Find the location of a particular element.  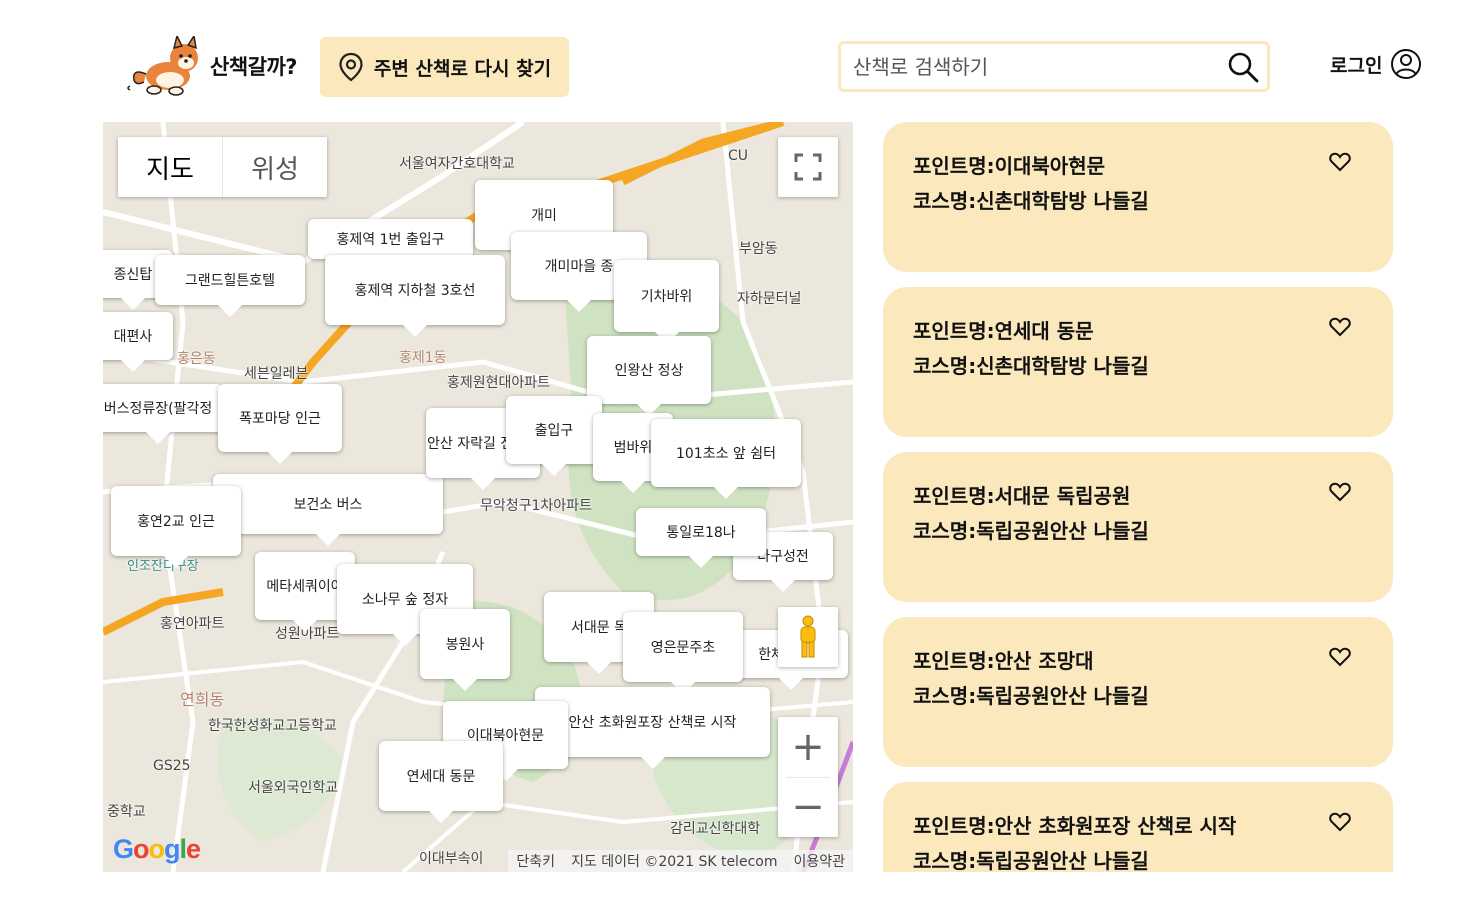

map-marker: 연세대 동문 is located at coordinates (441, 782).